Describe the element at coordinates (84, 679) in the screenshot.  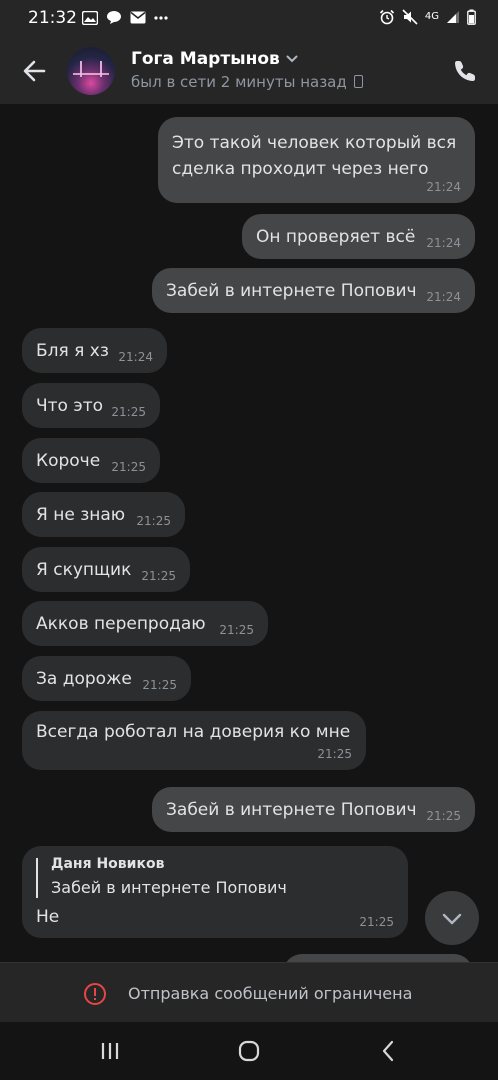
I see `message-text: За дороже` at that location.